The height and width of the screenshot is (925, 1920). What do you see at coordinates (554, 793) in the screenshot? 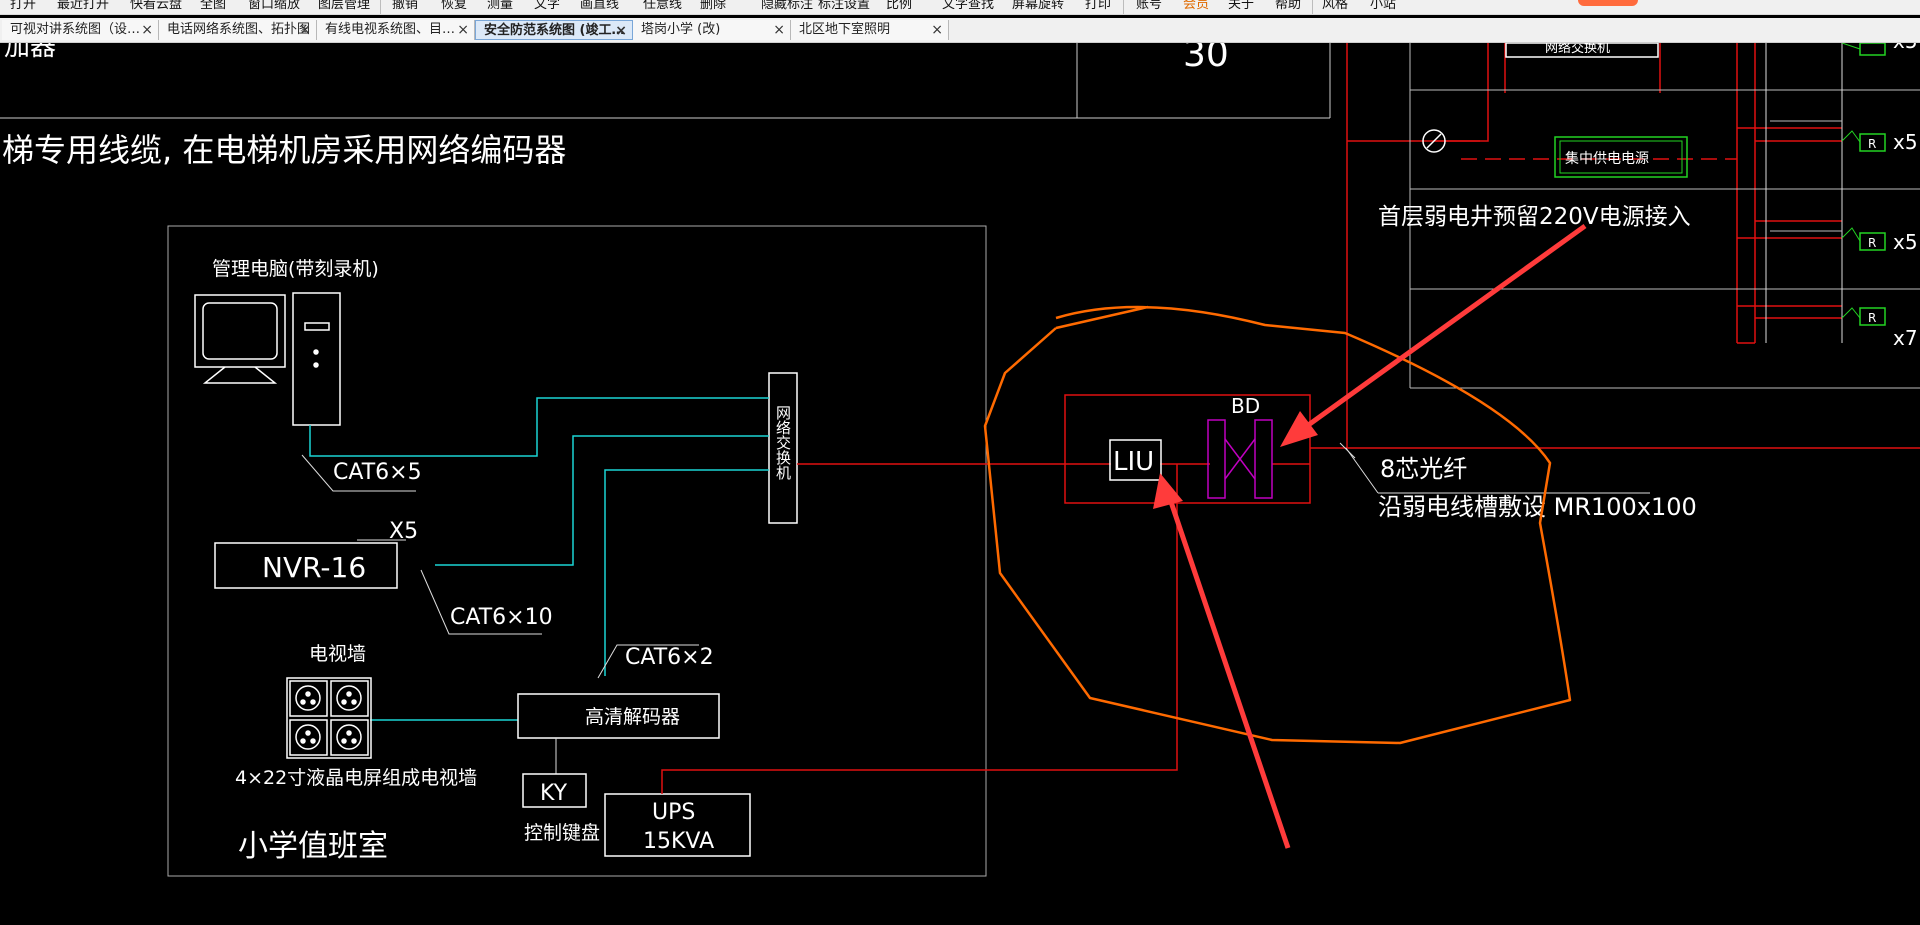
I see `ky-label: KY` at bounding box center [554, 793].